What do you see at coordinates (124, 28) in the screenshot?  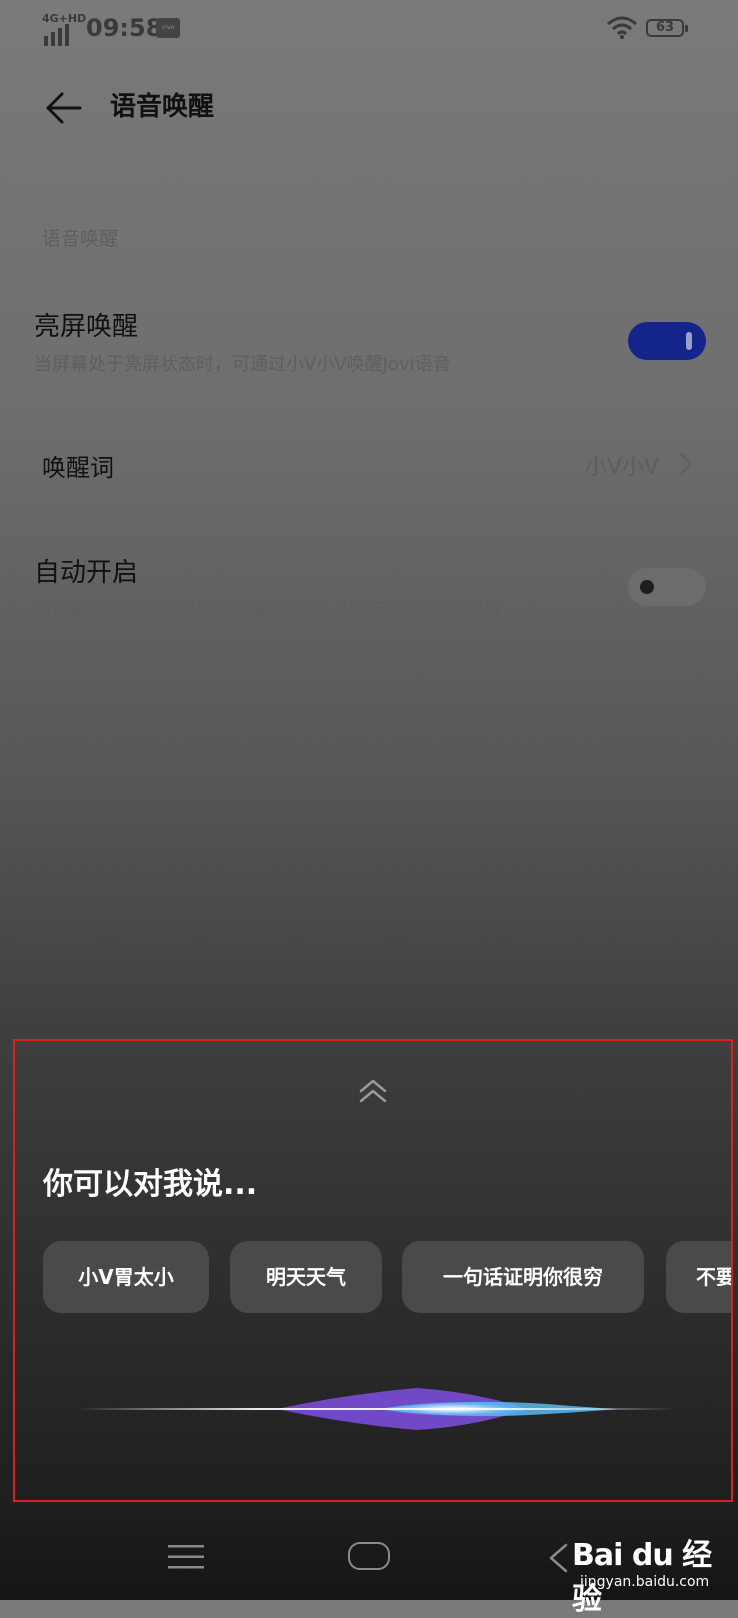 I see `clock: 09:58` at bounding box center [124, 28].